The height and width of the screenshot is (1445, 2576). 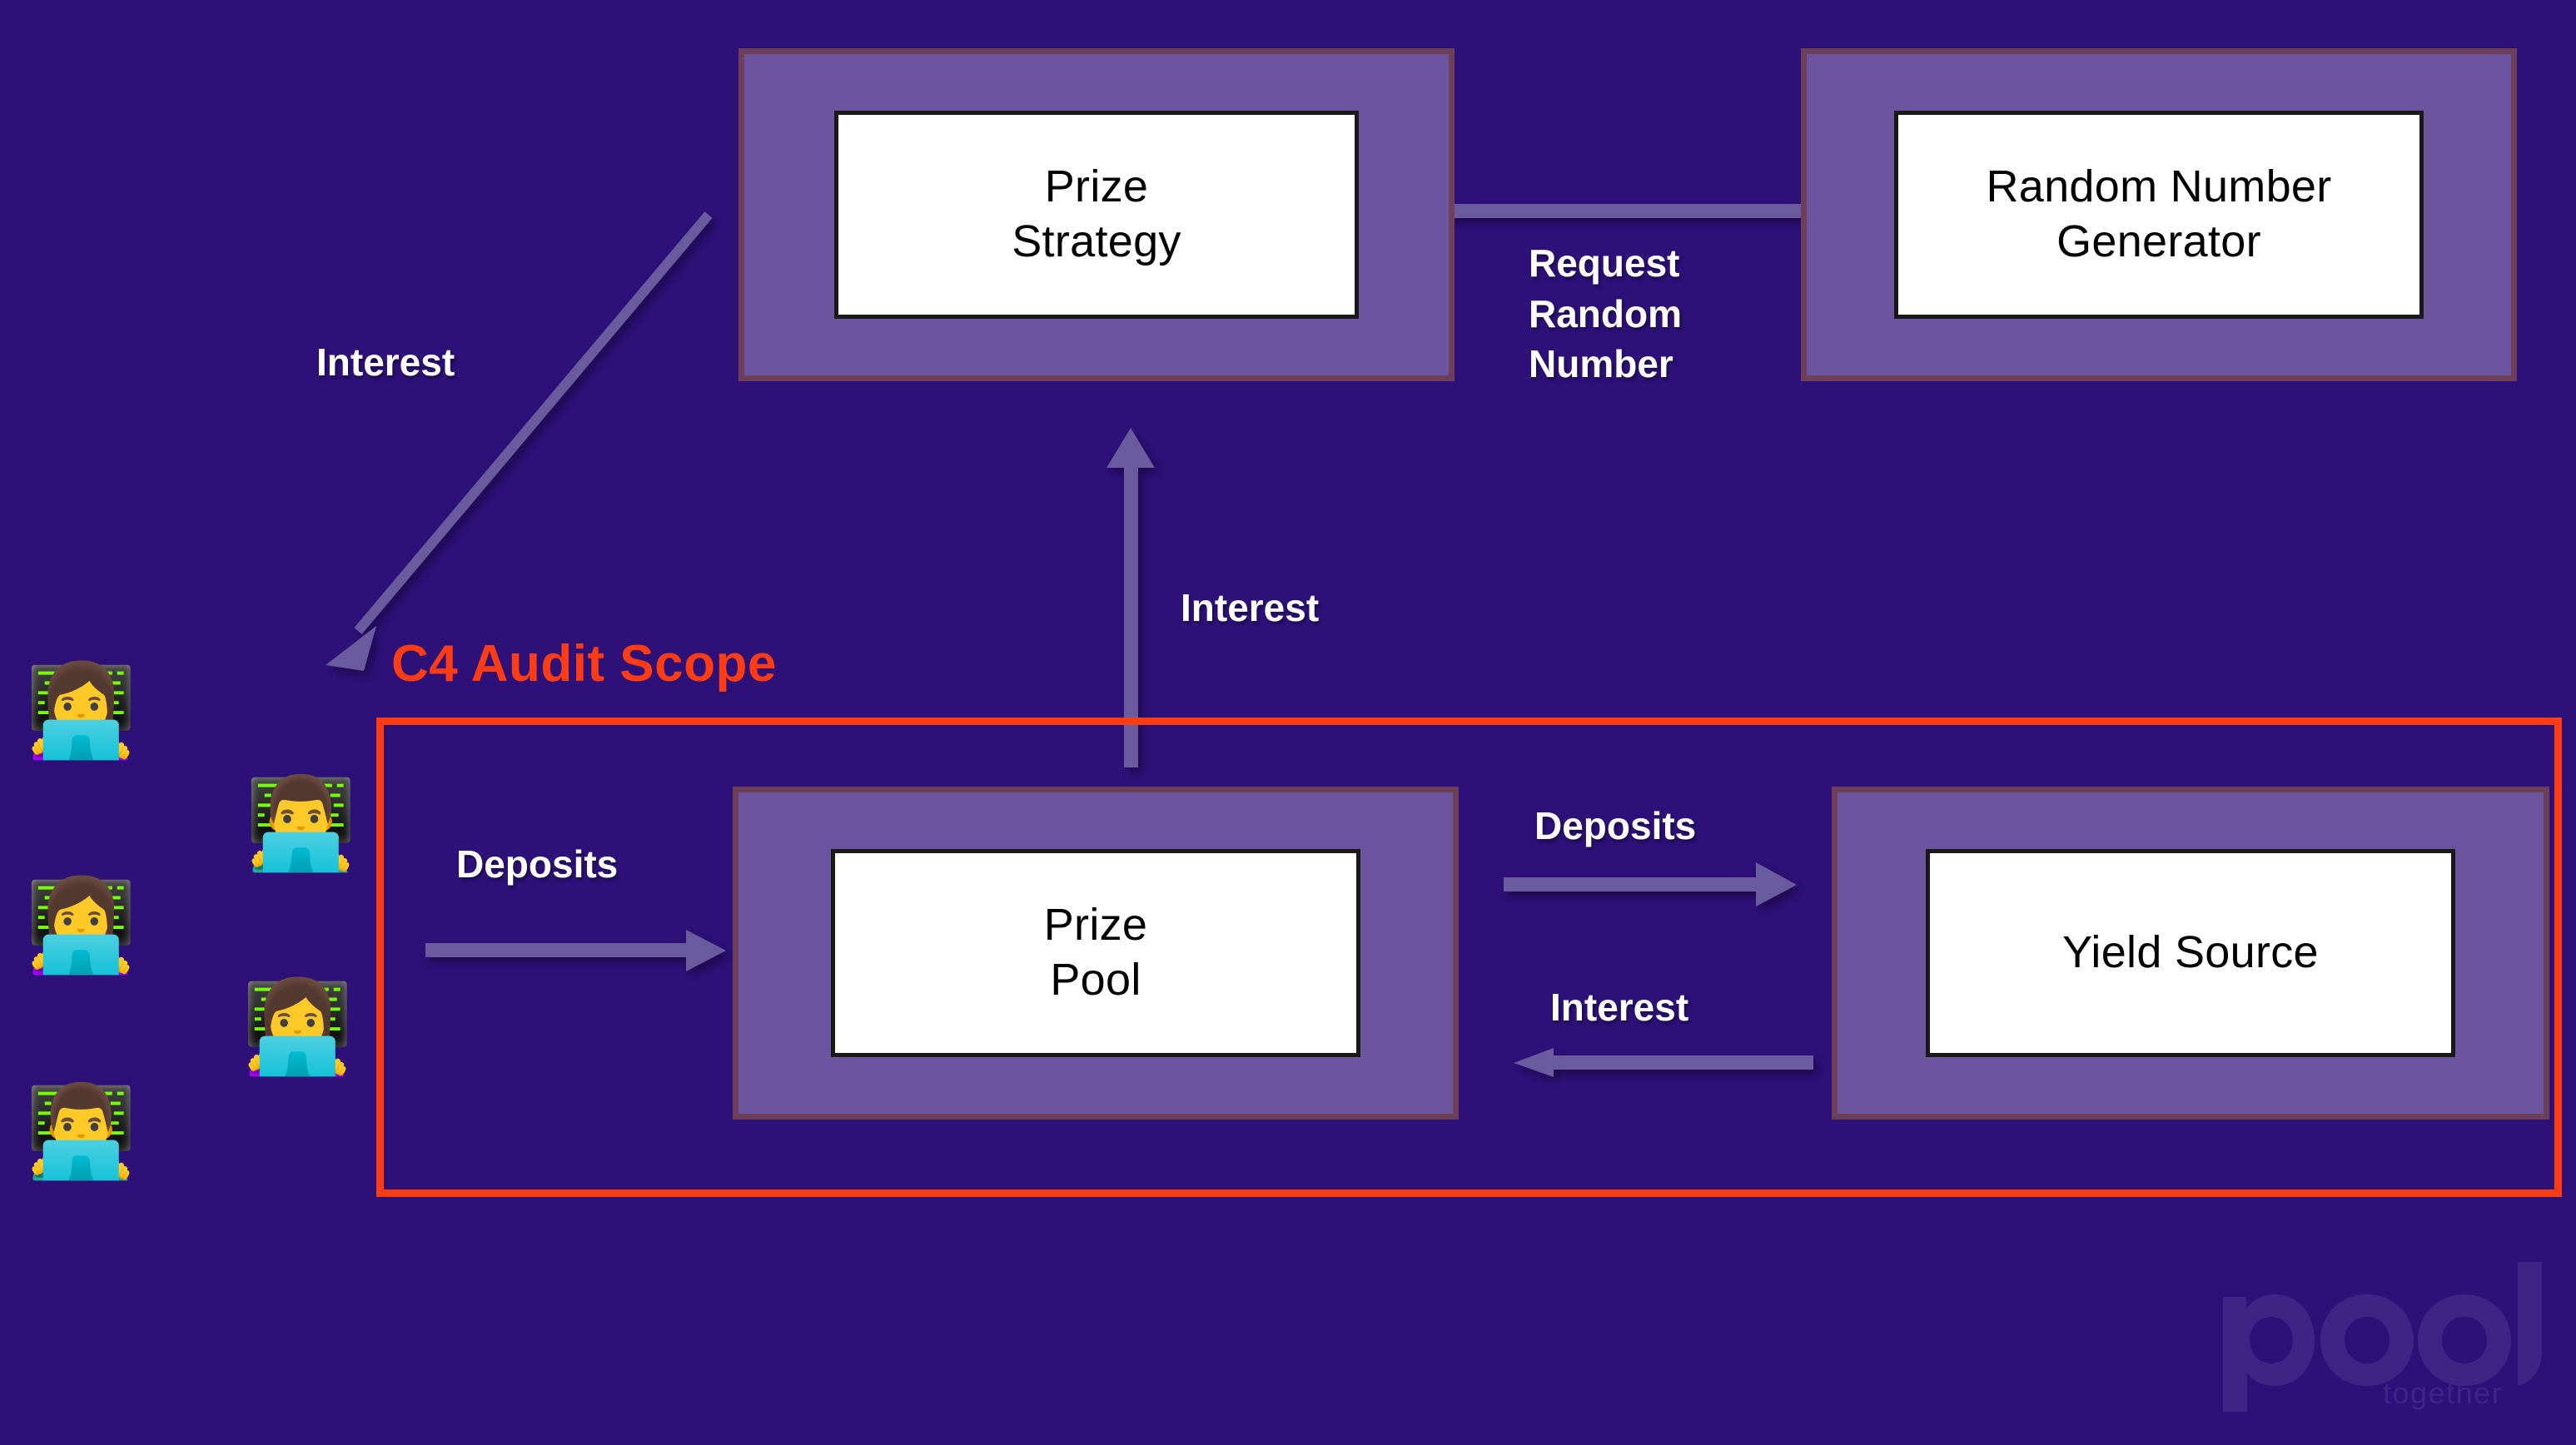 What do you see at coordinates (2382, 1337) in the screenshot?
I see `pool-together-logo-watermark: together` at bounding box center [2382, 1337].